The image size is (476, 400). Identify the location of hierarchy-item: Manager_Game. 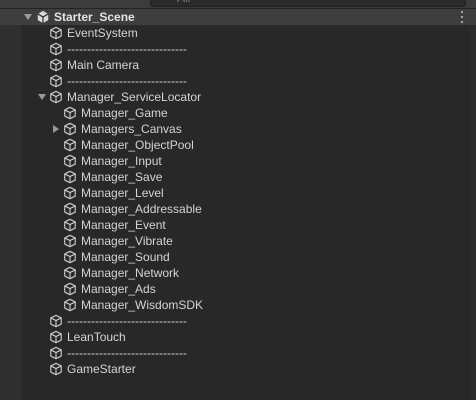
(245, 113).